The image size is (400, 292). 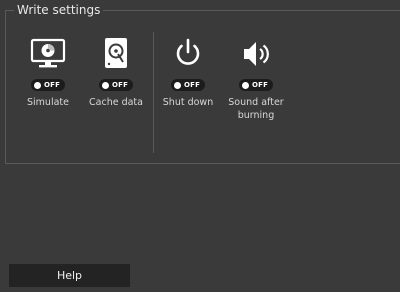 I want to click on option-cache-data: OFF Cache data, so click(x=116, y=73).